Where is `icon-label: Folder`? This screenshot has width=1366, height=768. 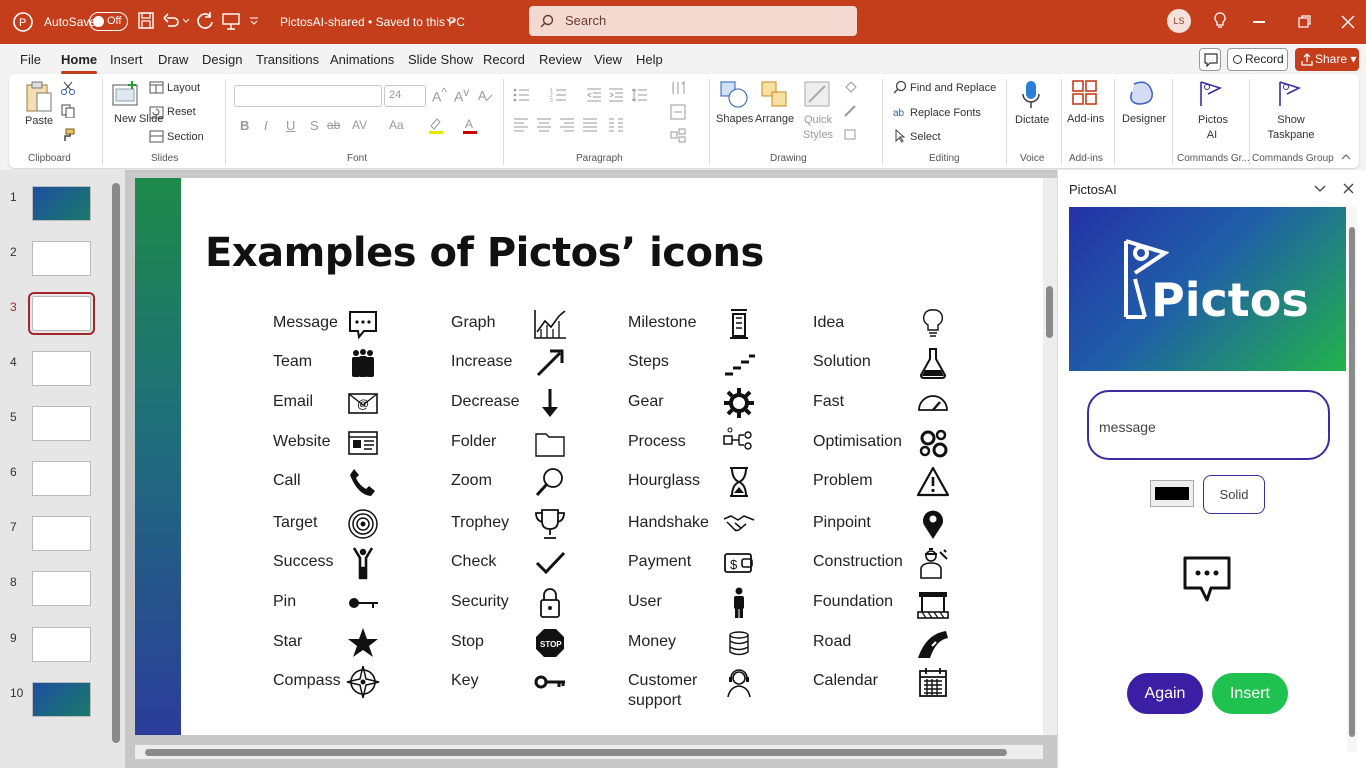 icon-label: Folder is located at coordinates (473, 442).